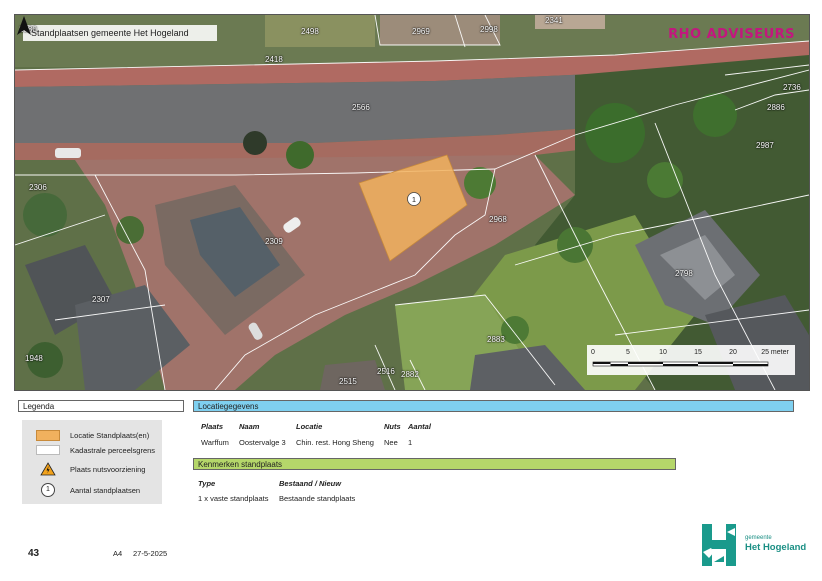 The image size is (822, 581). Describe the element at coordinates (765, 145) in the screenshot. I see `parcel-label: 2987` at that location.